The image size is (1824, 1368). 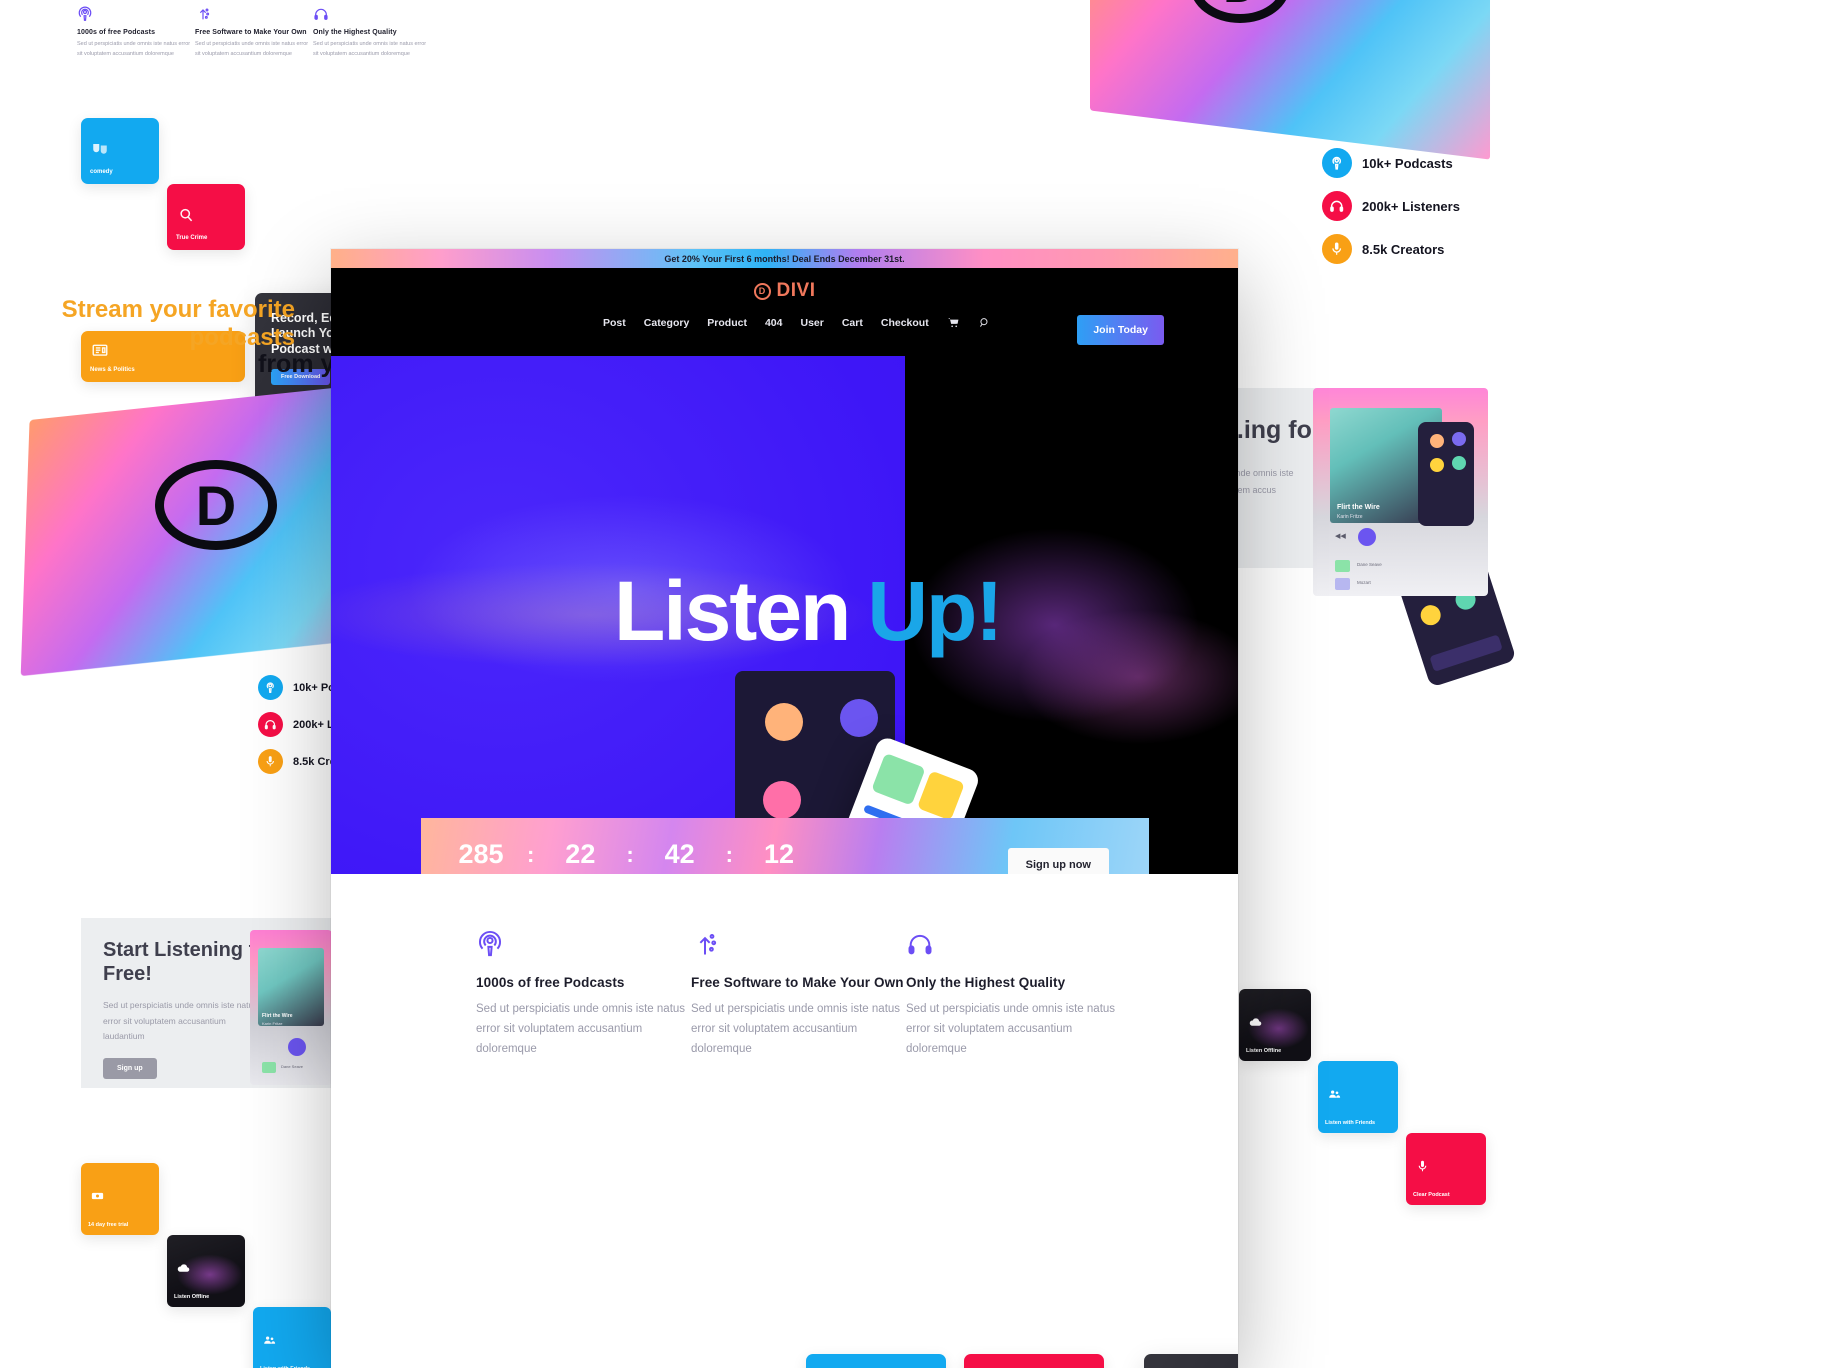 I want to click on bg-start-listening-button: Sign up, so click(x=130, y=1069).